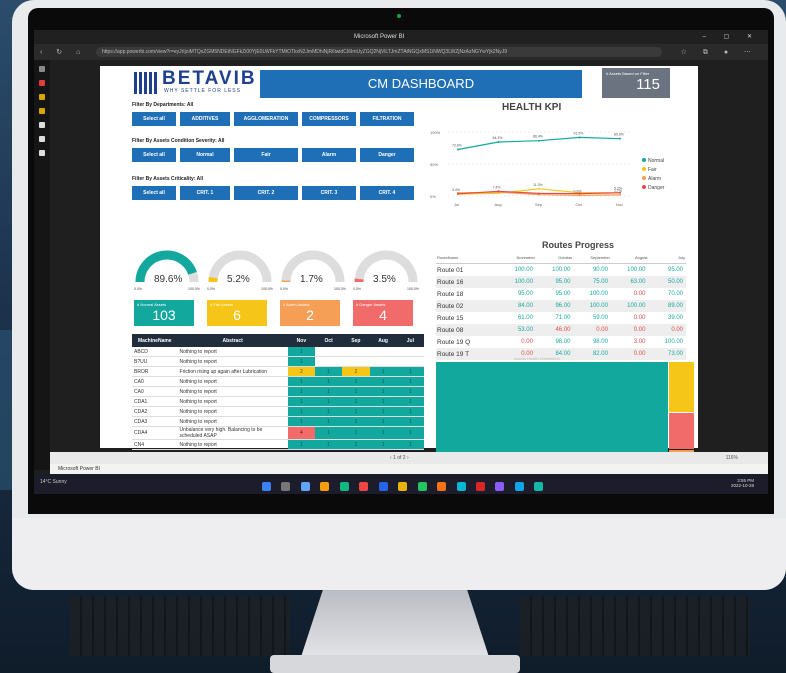 The height and width of the screenshot is (673, 786). What do you see at coordinates (383, 340) in the screenshot?
I see `table-header: Aug` at bounding box center [383, 340].